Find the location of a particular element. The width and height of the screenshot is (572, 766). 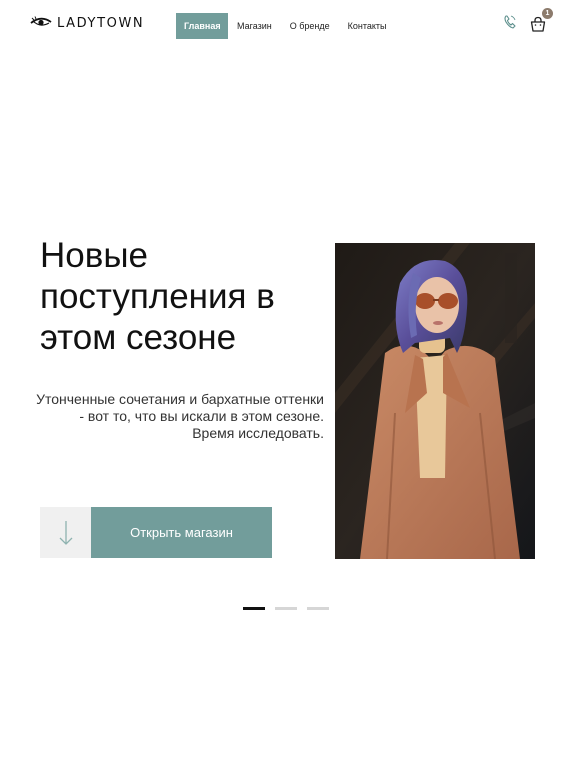

cart-button: 1 is located at coordinates (541, 21).